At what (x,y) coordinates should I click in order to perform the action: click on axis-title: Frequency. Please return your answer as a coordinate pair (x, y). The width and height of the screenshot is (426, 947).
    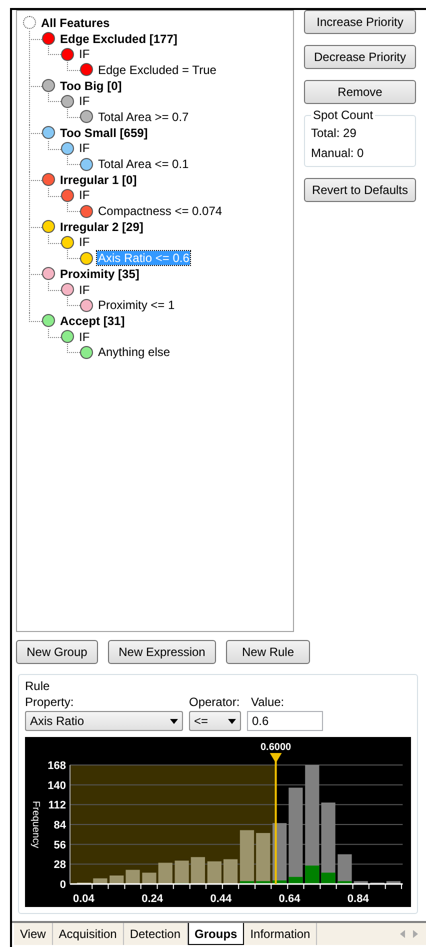
    Looking at the image, I should click on (35, 824).